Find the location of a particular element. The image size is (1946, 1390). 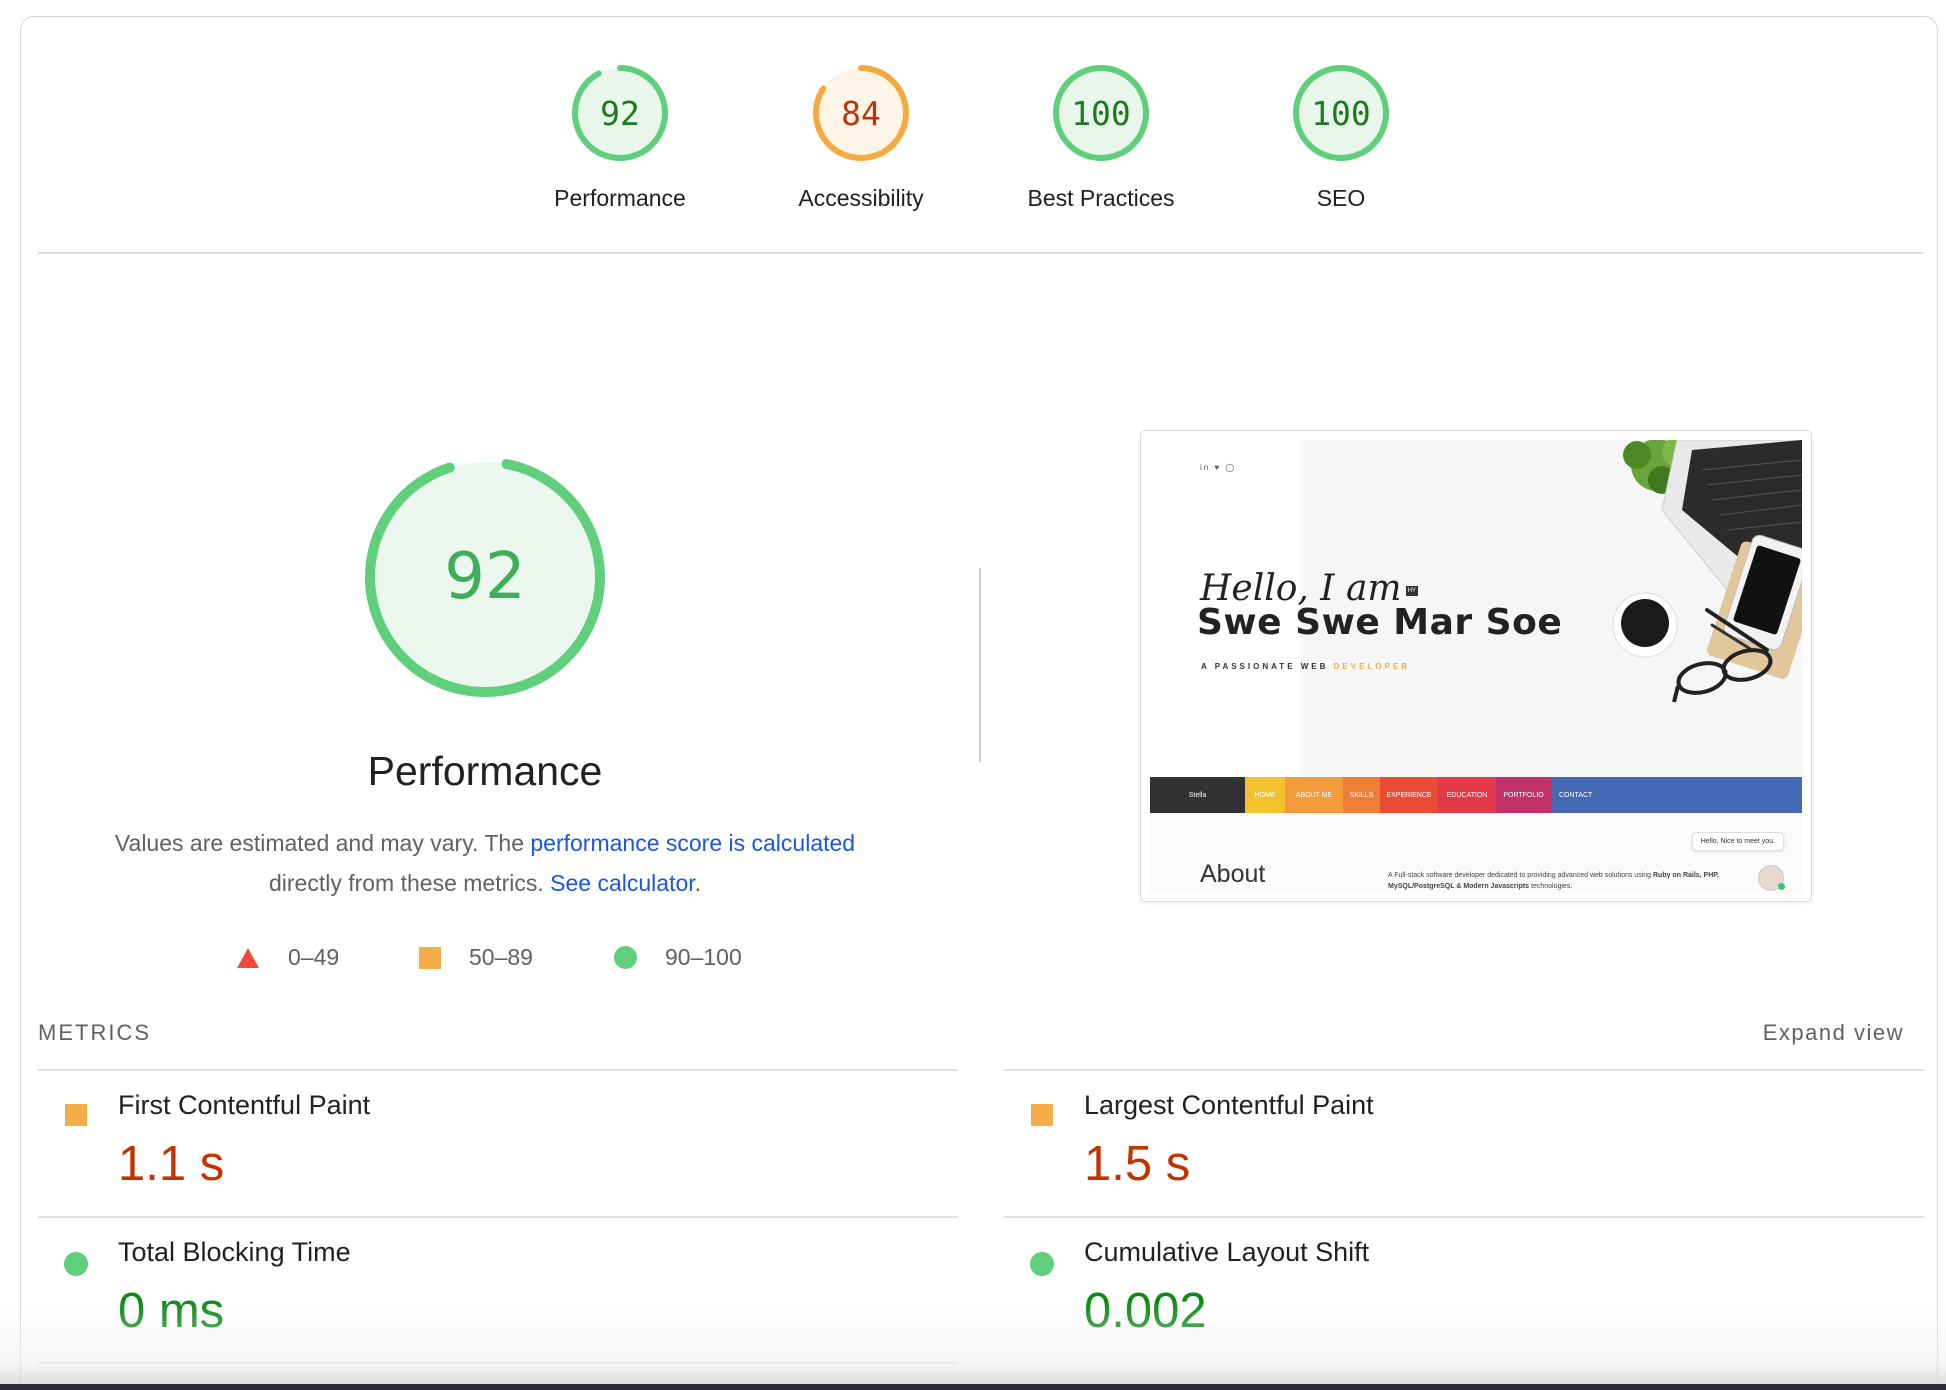

nav-item: CONTACT is located at coordinates (1676, 795).